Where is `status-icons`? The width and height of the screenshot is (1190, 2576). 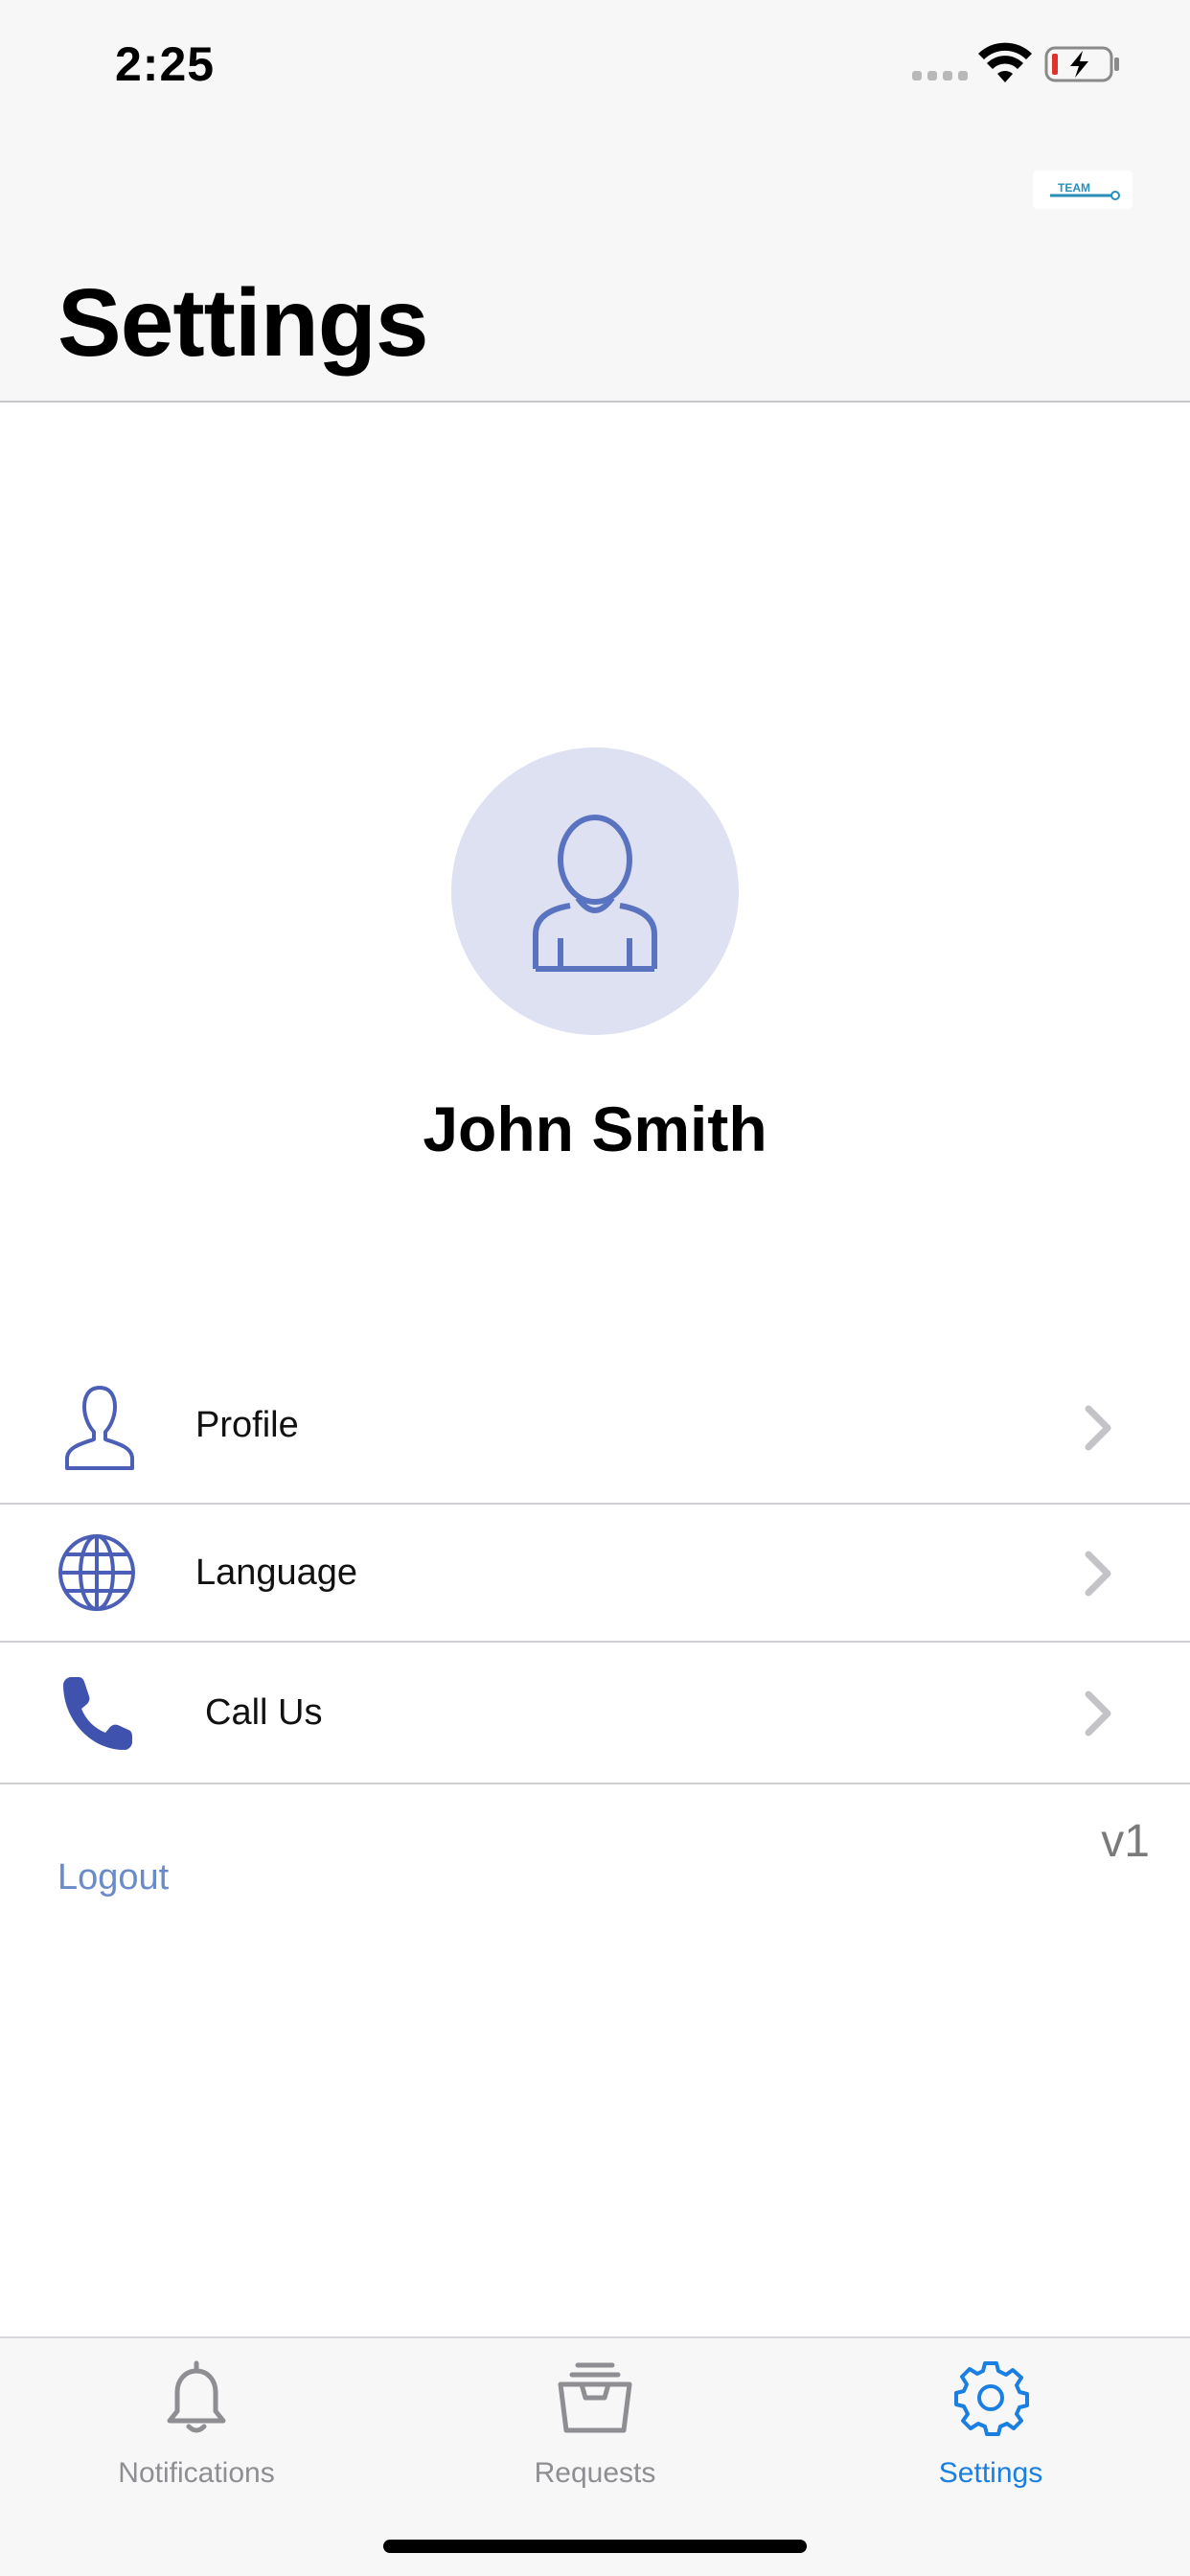
status-icons is located at coordinates (1022, 63).